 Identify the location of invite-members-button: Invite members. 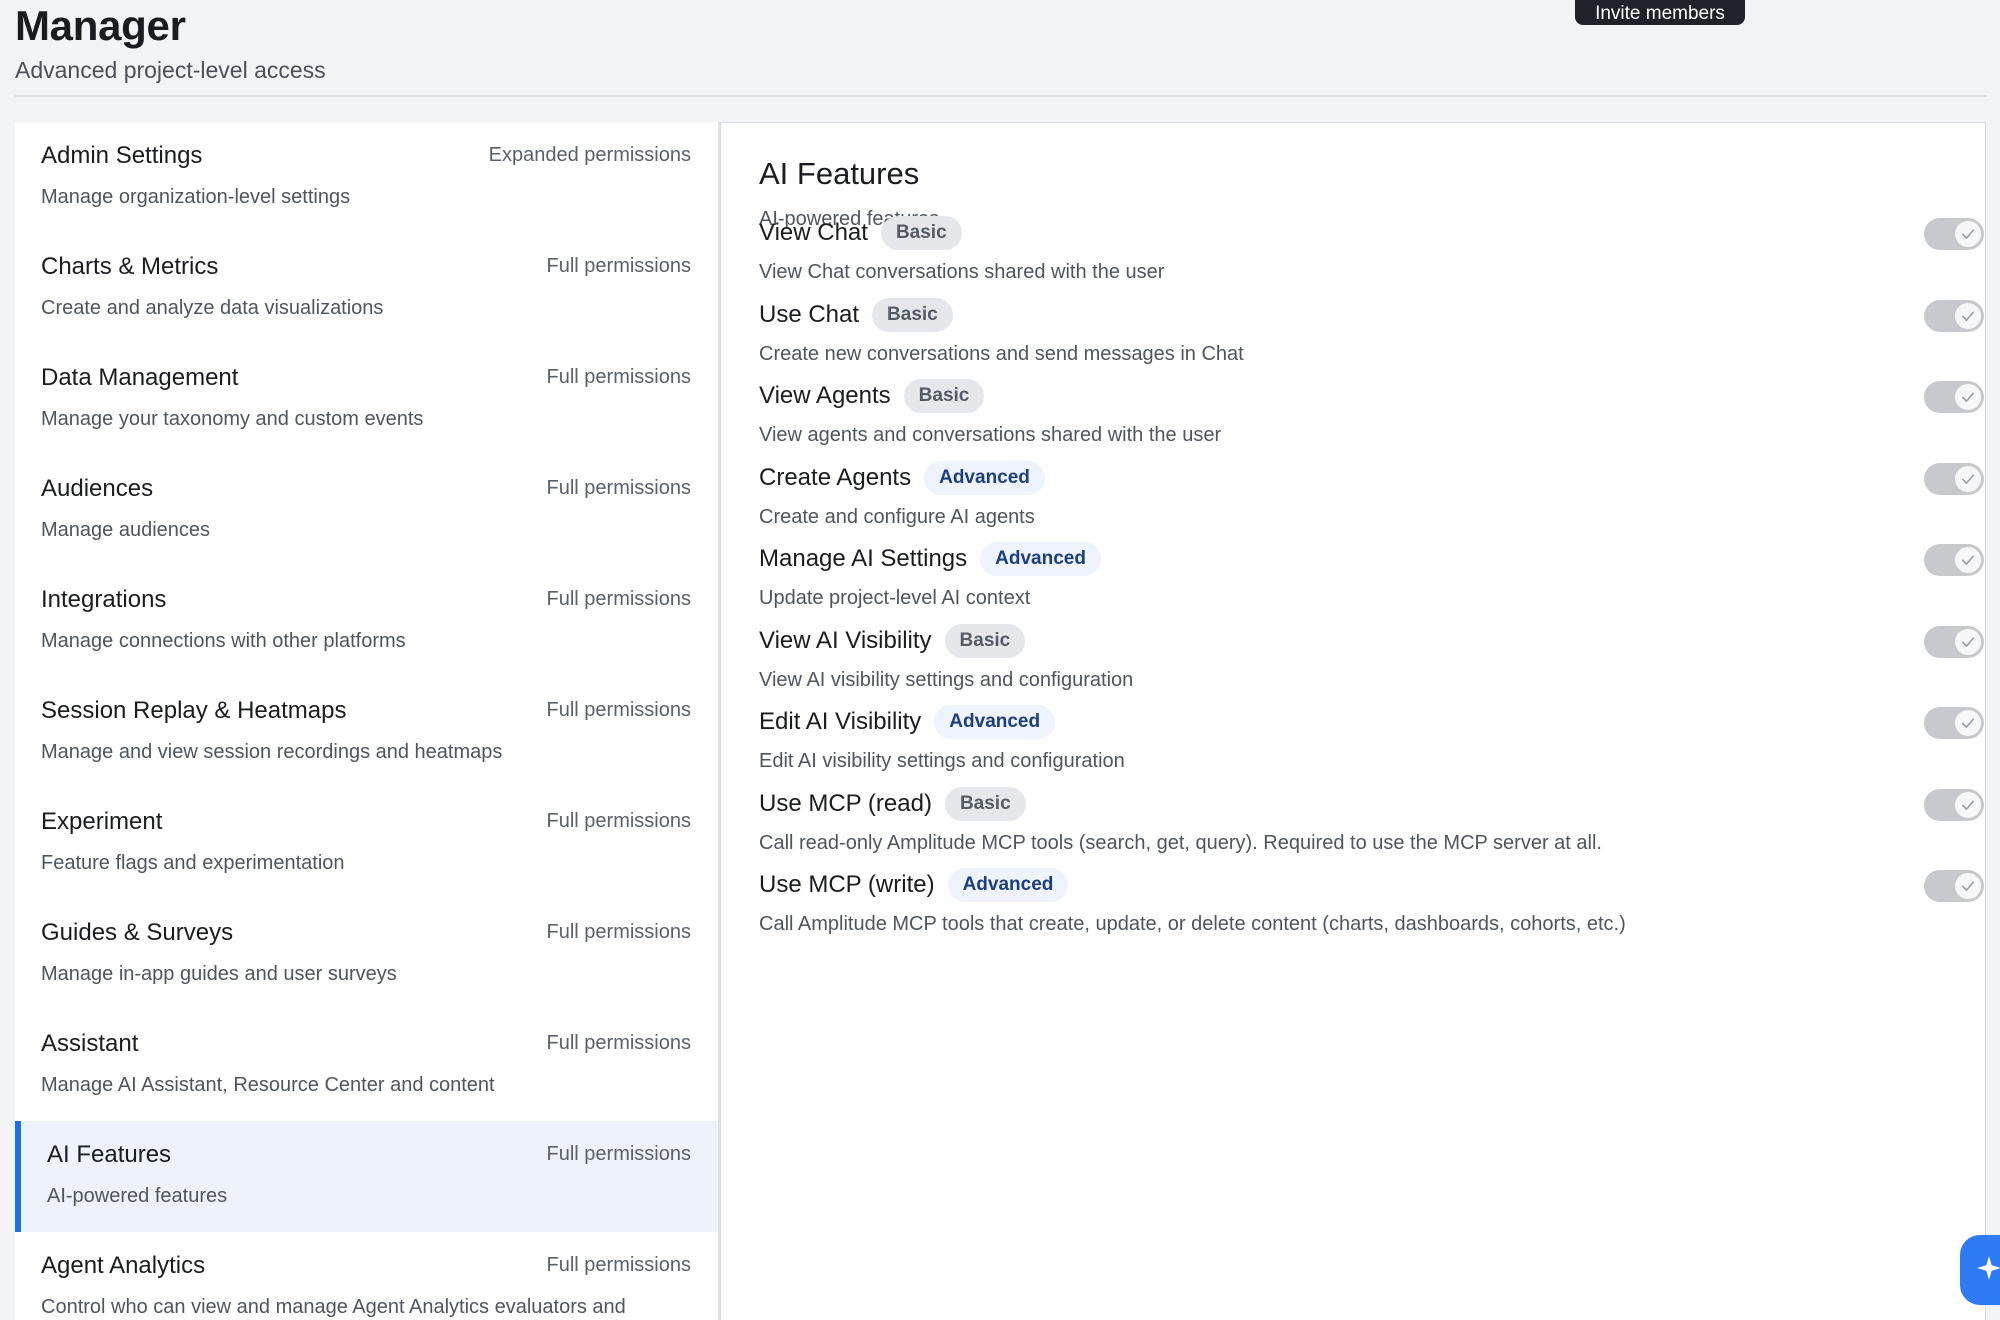
(1660, 12).